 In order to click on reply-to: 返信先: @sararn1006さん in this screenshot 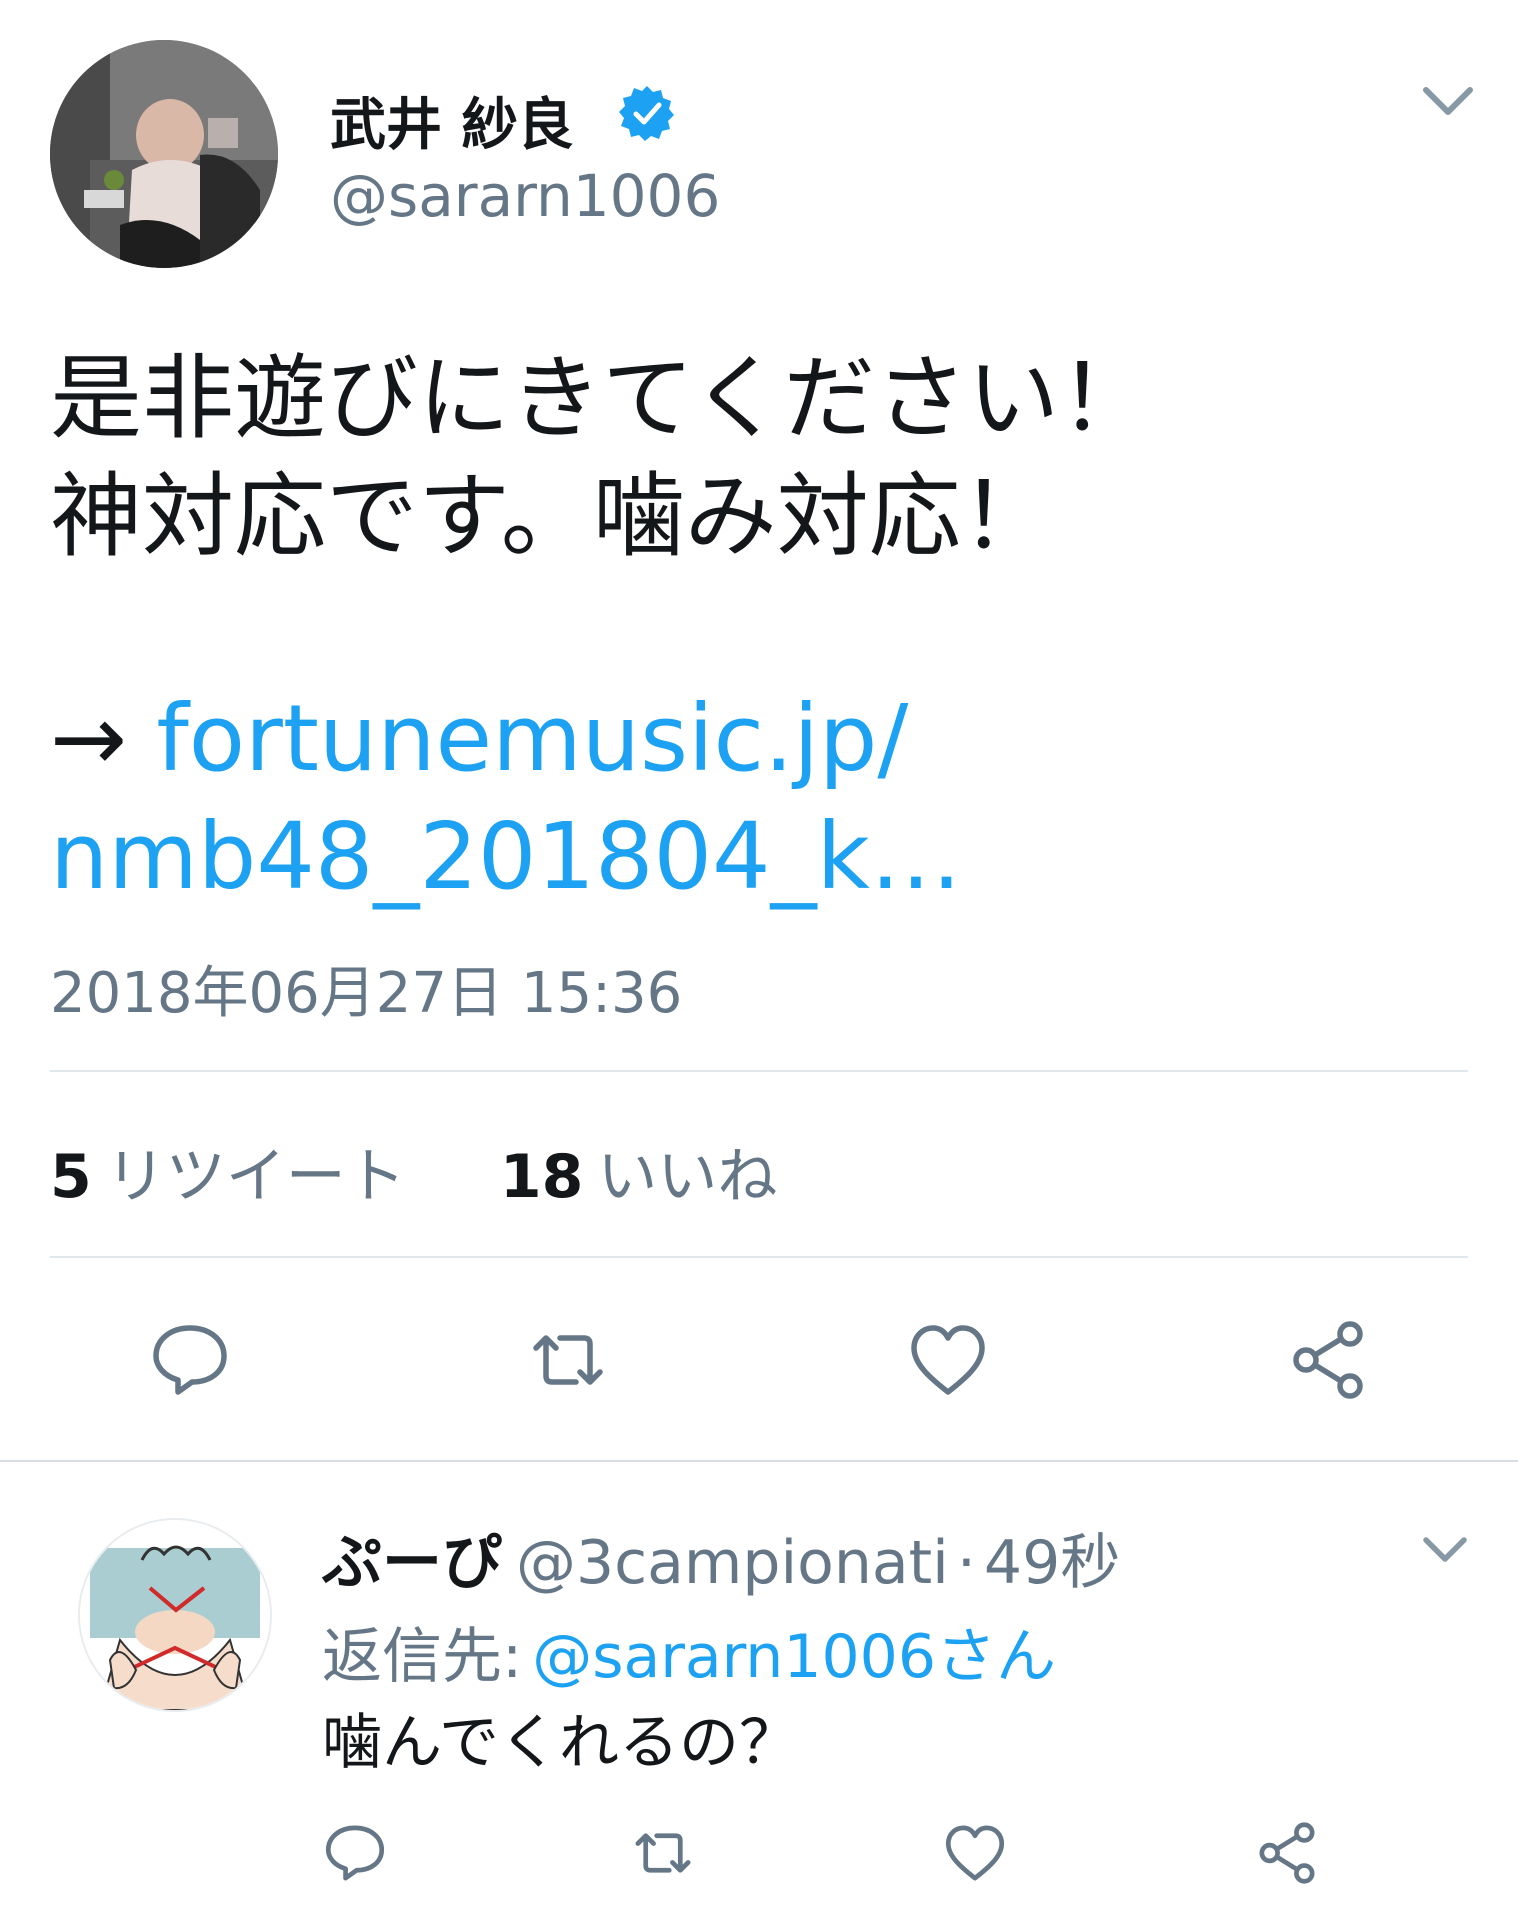, I will do `click(689, 1651)`.